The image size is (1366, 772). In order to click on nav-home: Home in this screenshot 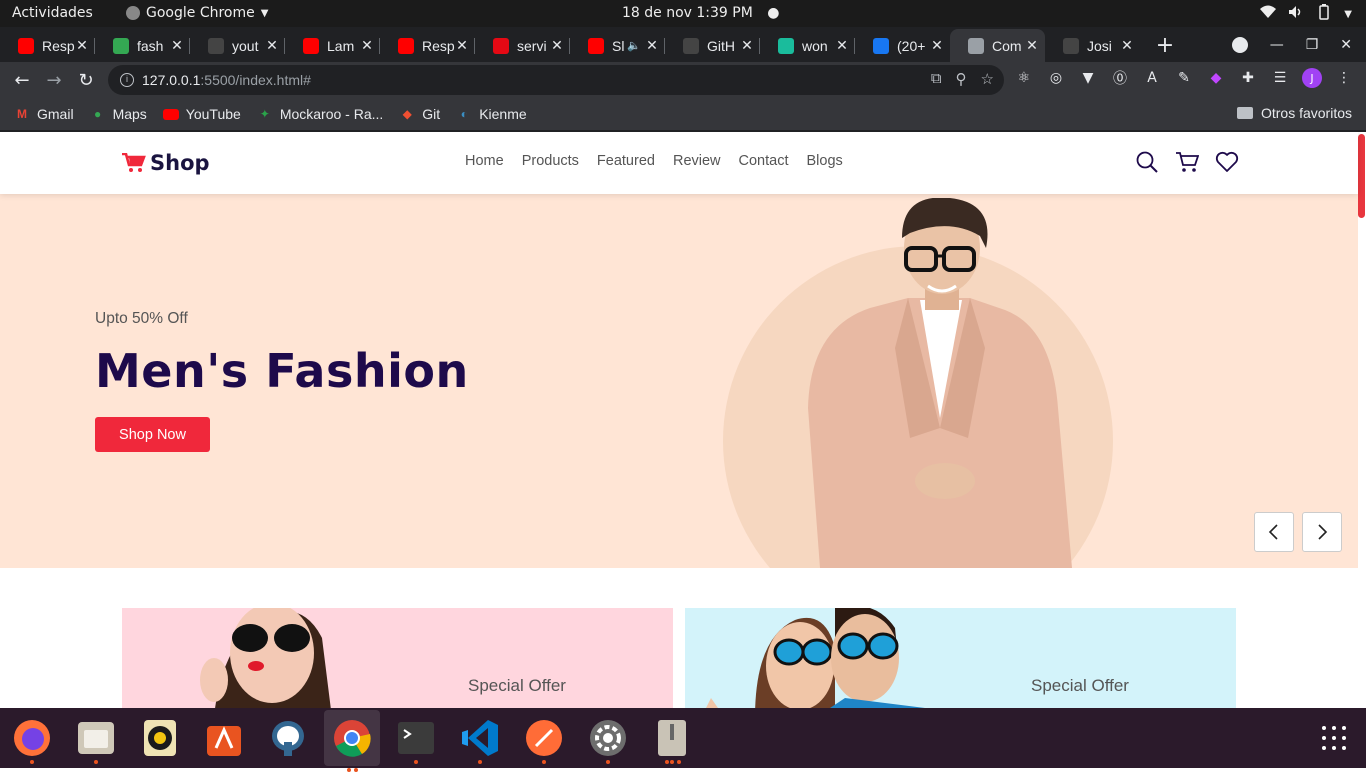, I will do `click(484, 161)`.